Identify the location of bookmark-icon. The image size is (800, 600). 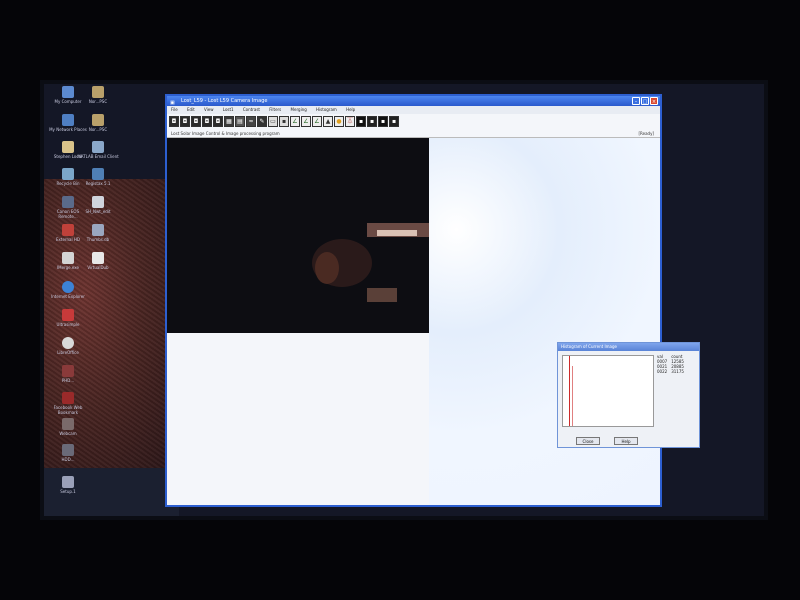
(68, 398).